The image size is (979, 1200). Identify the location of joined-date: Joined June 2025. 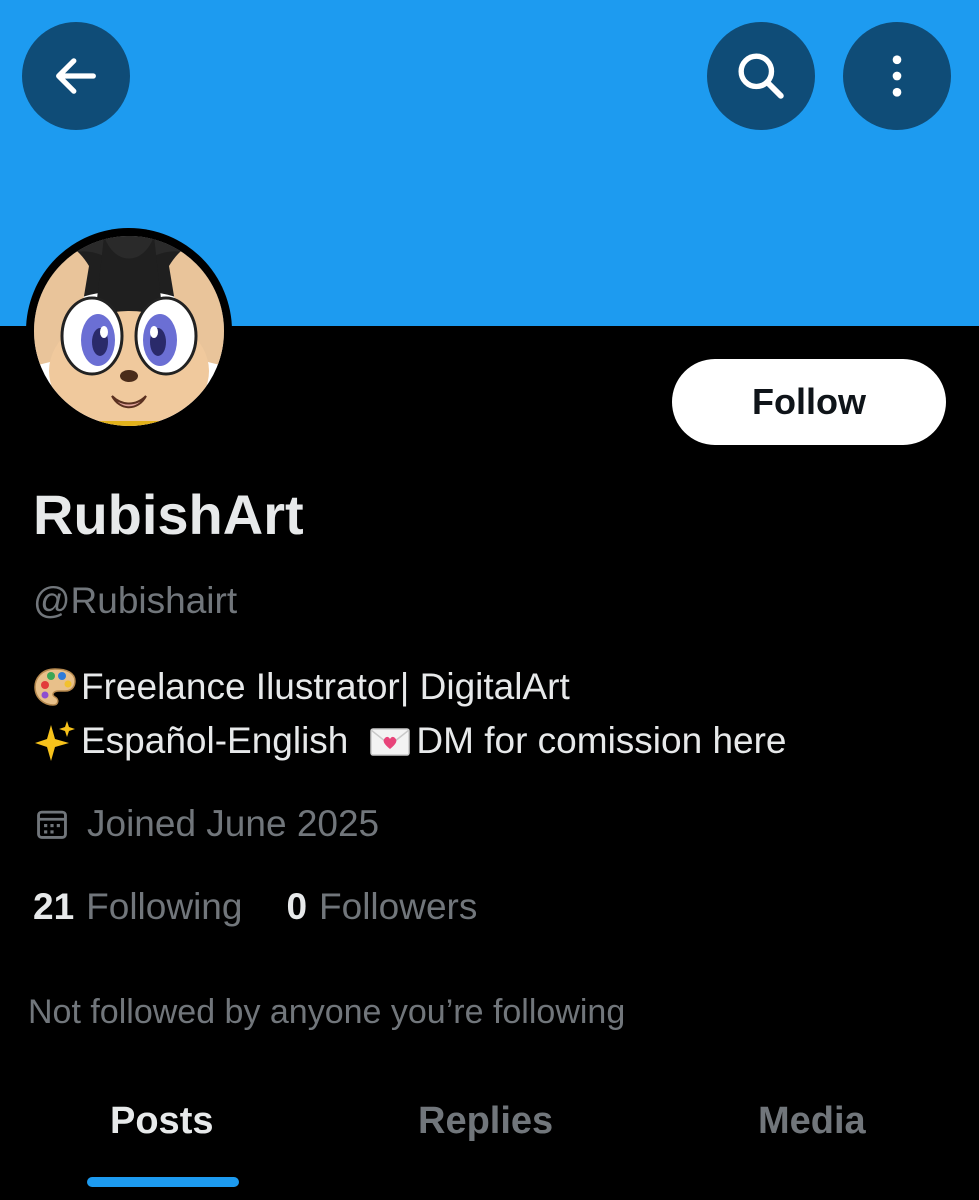
(206, 824).